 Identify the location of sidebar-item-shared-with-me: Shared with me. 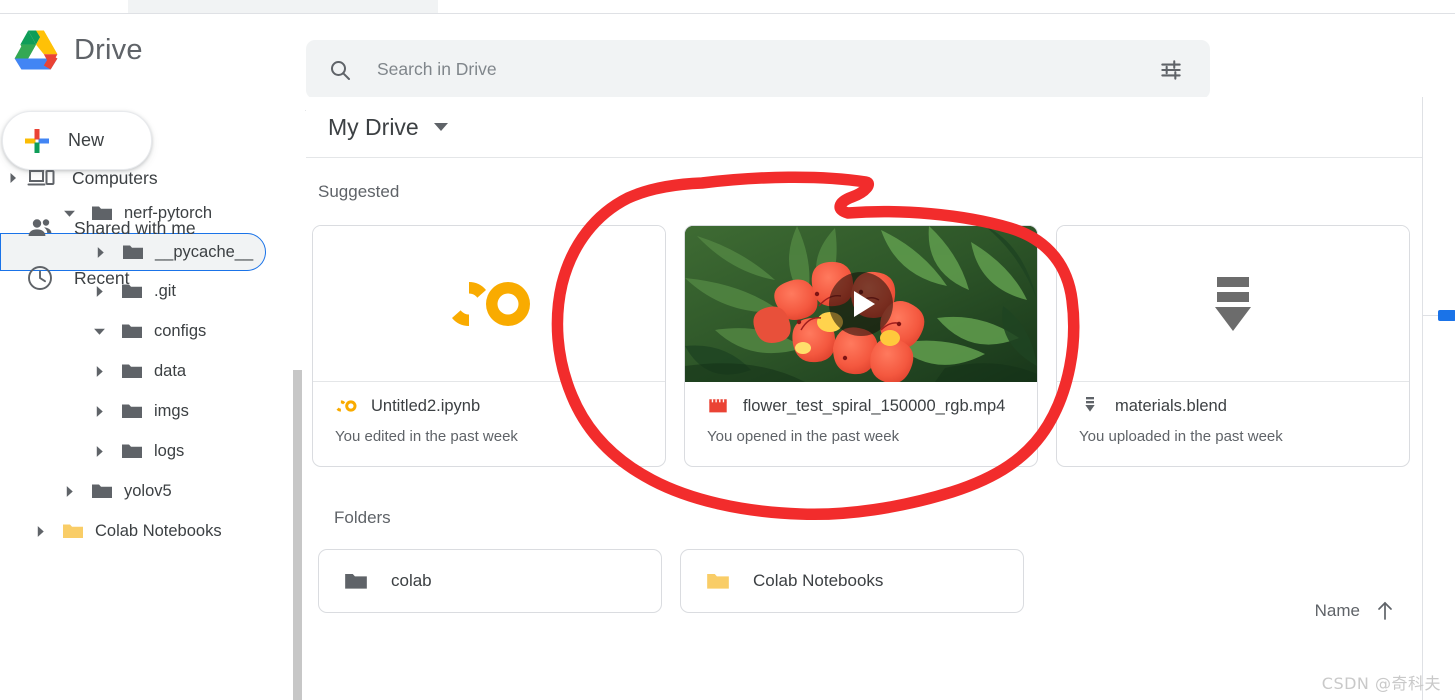
(152, 228).